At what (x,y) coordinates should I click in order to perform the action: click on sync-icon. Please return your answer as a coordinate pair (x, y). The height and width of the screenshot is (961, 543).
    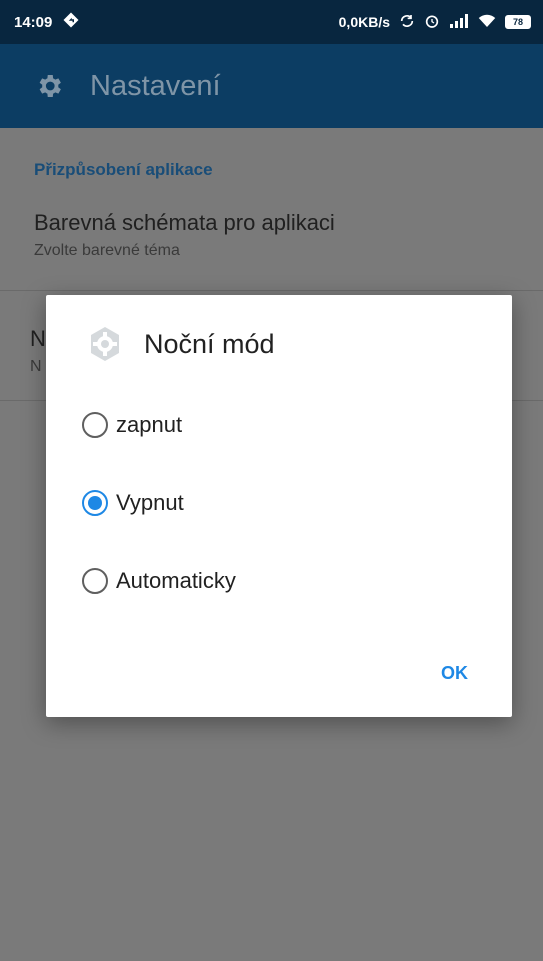
    Looking at the image, I should click on (407, 22).